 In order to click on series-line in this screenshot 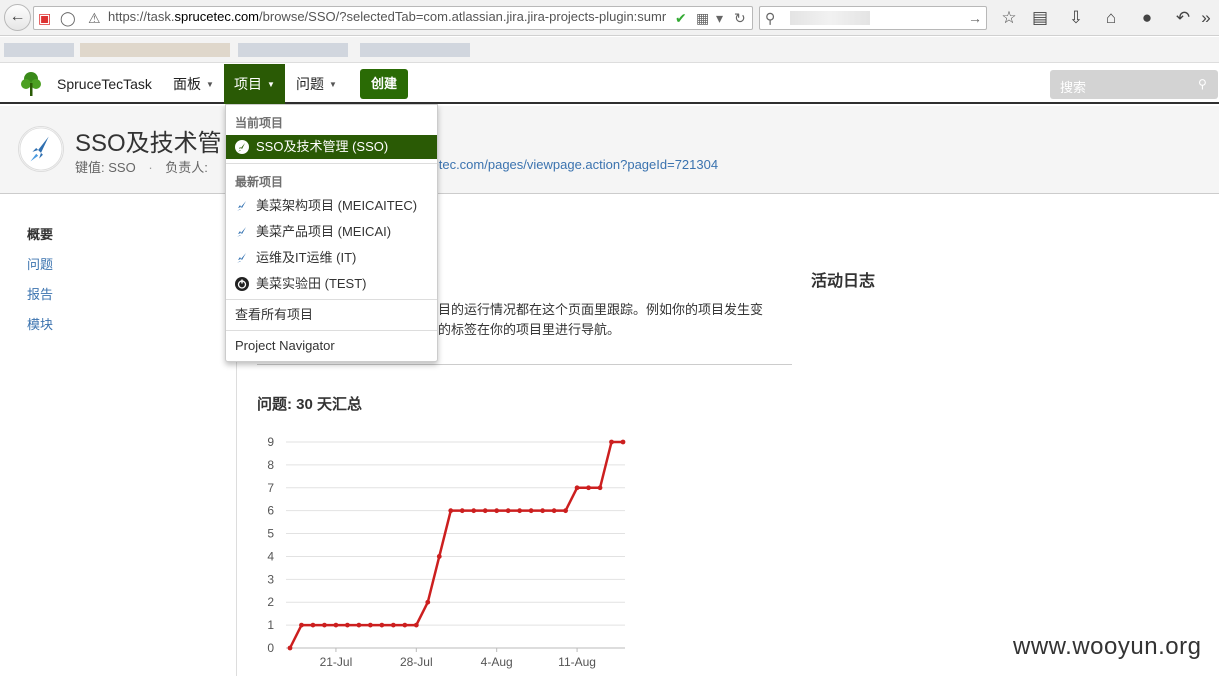, I will do `click(455, 544)`.